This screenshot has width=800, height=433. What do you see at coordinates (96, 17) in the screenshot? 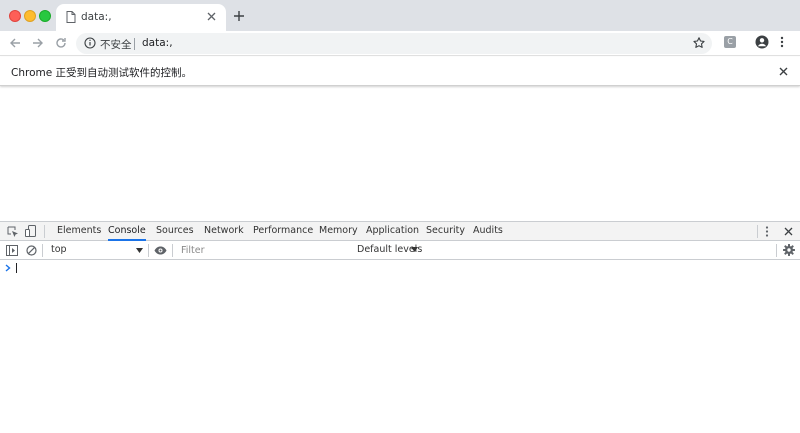
I see `tab-title: data:,` at bounding box center [96, 17].